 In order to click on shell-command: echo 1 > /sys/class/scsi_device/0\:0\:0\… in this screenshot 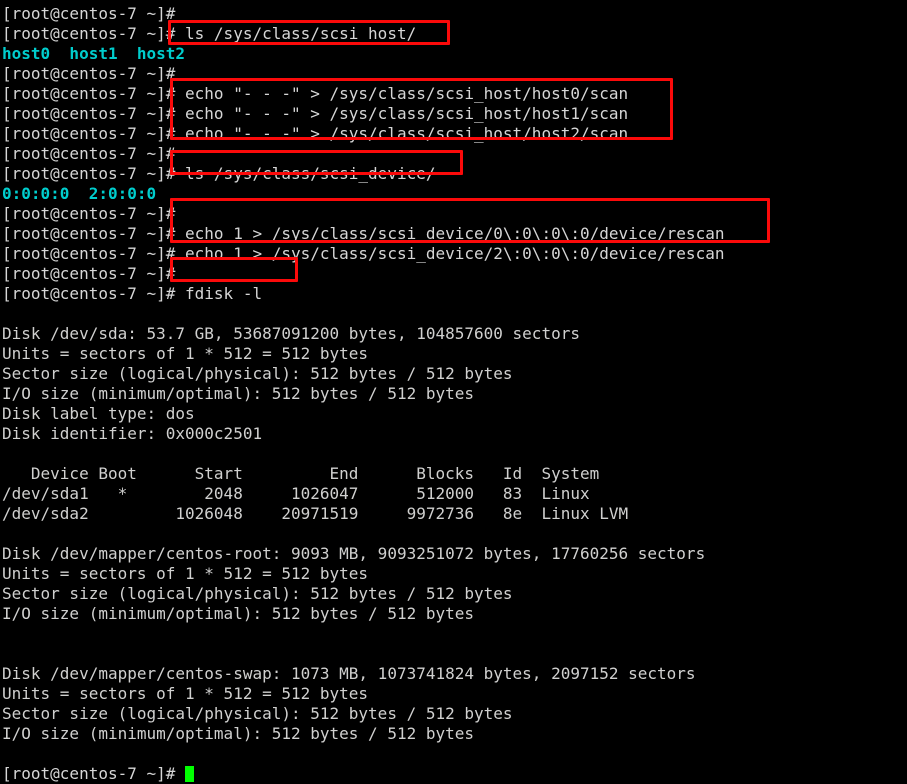, I will do `click(450, 233)`.